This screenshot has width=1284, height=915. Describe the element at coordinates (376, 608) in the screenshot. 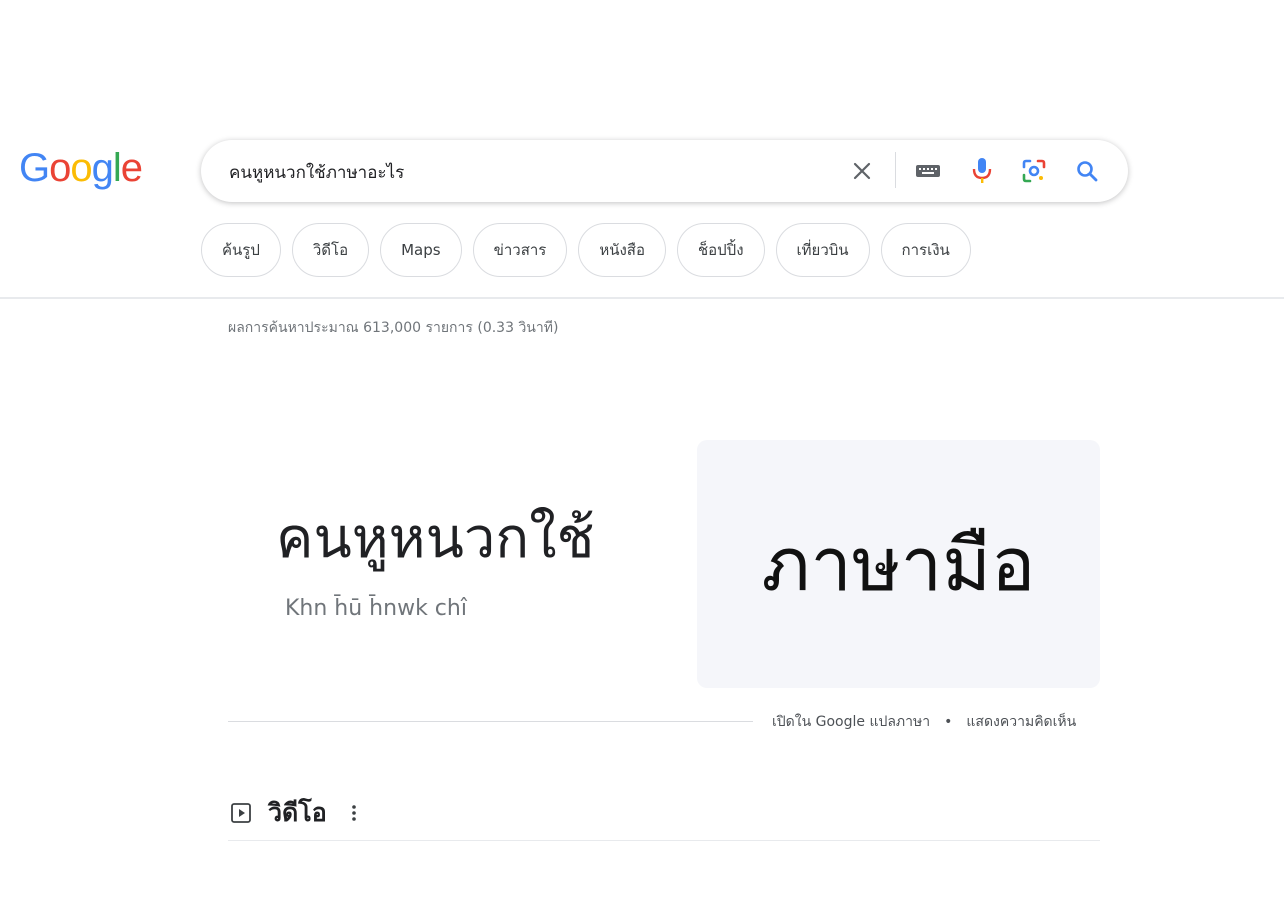

I see `transliteration-text: Khn h̄ū h̄nwk chı̂` at that location.